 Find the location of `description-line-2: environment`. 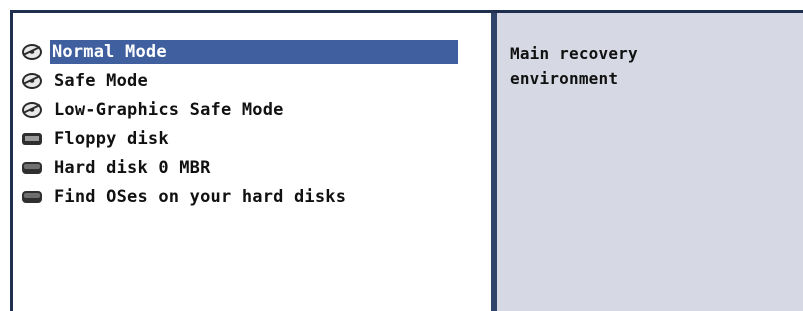

description-line-2: environment is located at coordinates (564, 78).